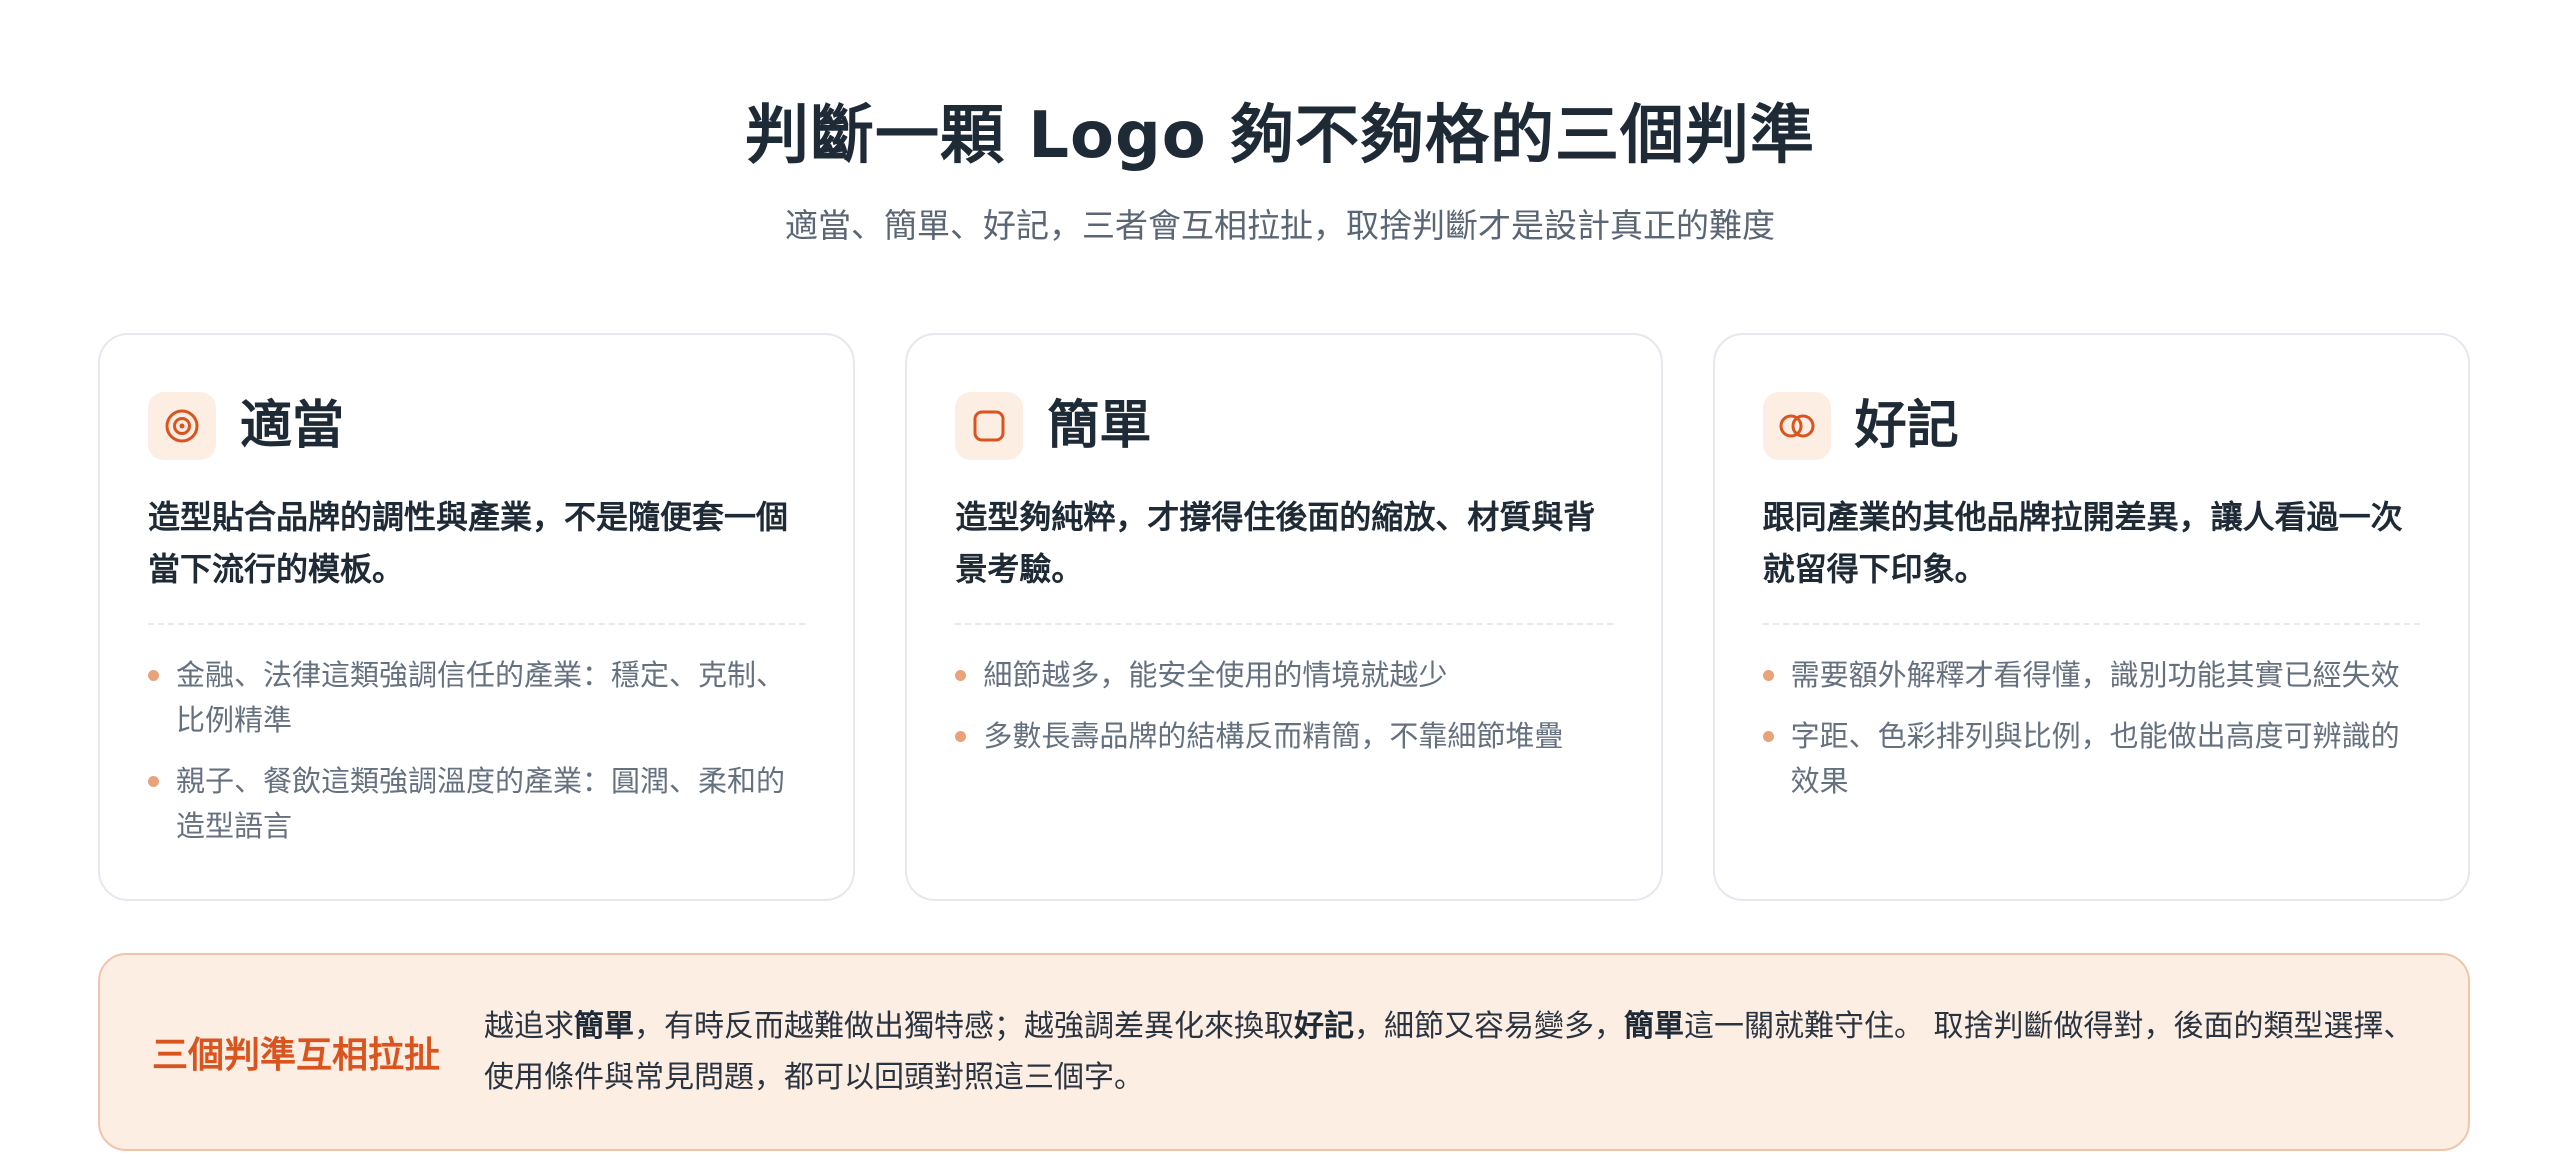 This screenshot has height=1172, width=2560. Describe the element at coordinates (1280, 225) in the screenshot. I see `page-subtitle: 適當、簡單、好記，三者會互相拉扯，取捨判斷才是設計真正的難度` at that location.